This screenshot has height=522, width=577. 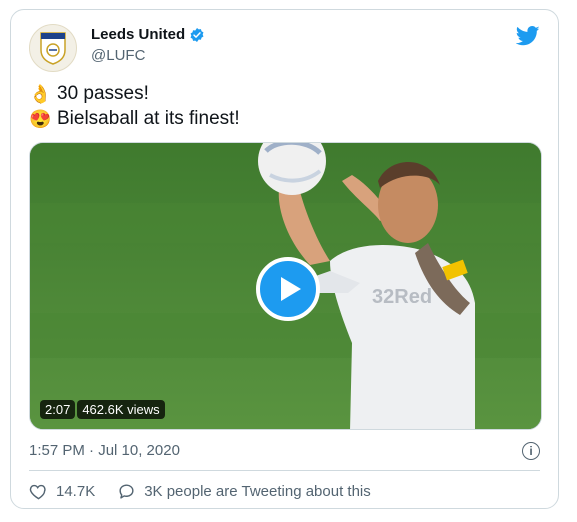 I want to click on tweet-text: 👌 30 passes! 😍 Bielsaball at its finest!, so click(x=134, y=107).